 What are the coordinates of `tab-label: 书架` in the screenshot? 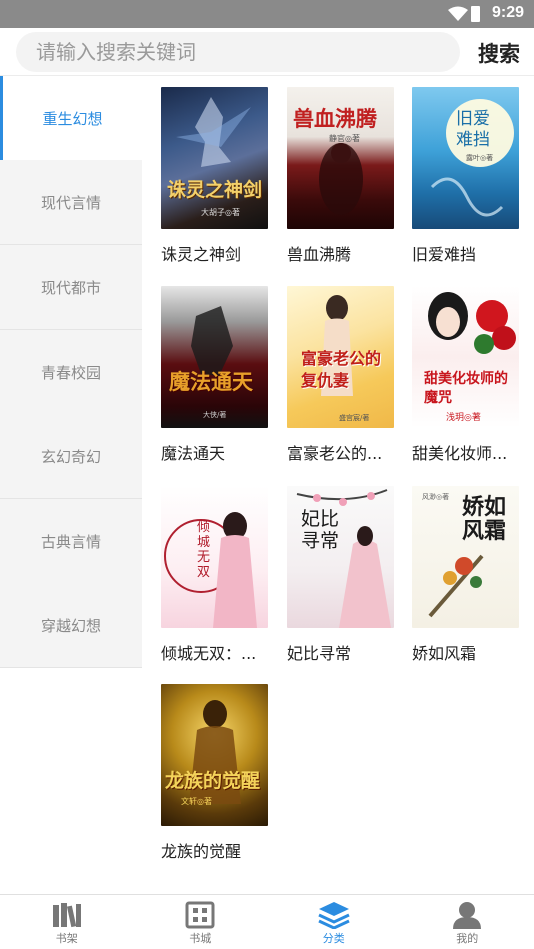 It's located at (66, 938).